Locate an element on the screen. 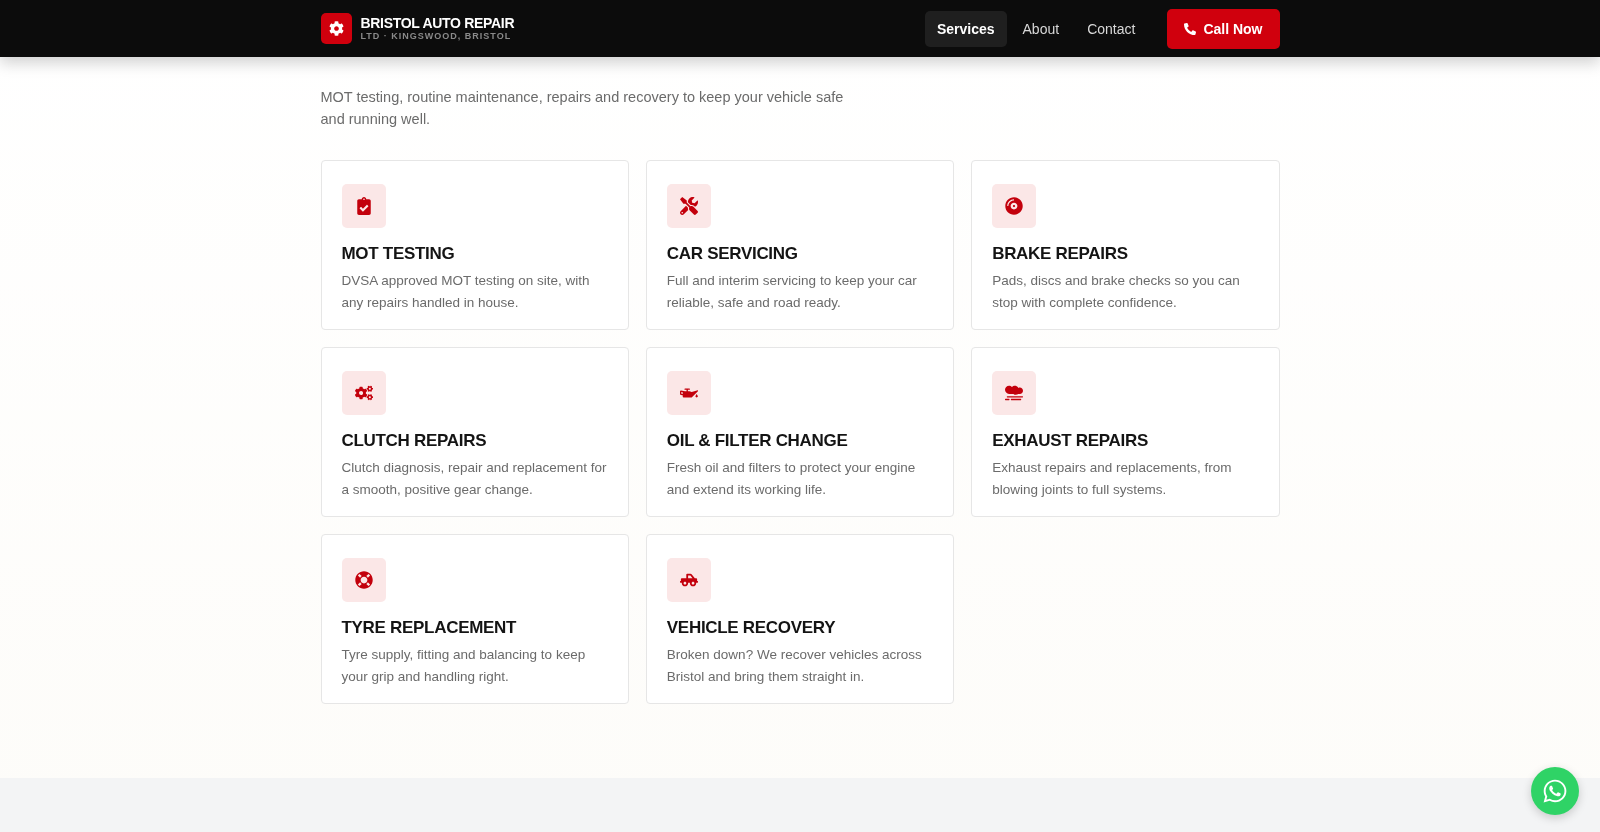 Image resolution: width=1600 pixels, height=832 pixels. section-intro: MOT testing, routine maintenance, repairs and recovery to keep your vehicle safe and running well. is located at coordinates (582, 108).